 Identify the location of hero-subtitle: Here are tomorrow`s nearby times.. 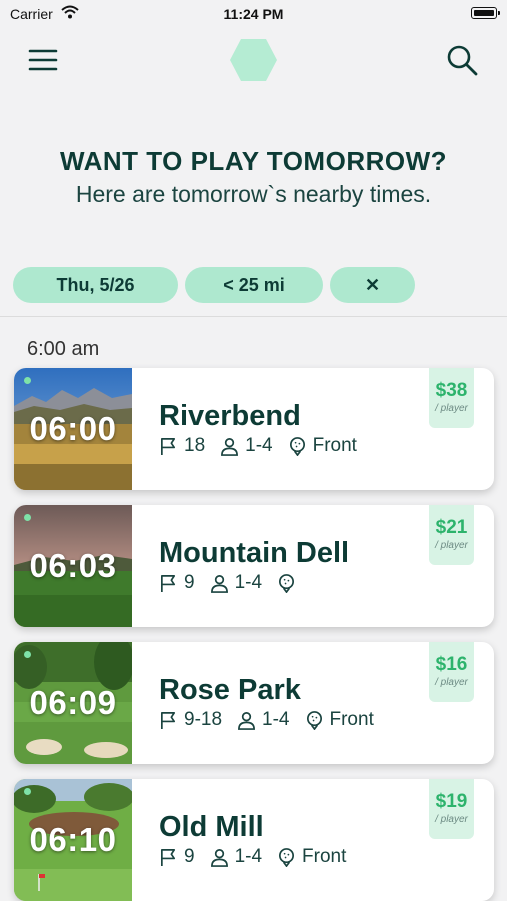
(253, 194).